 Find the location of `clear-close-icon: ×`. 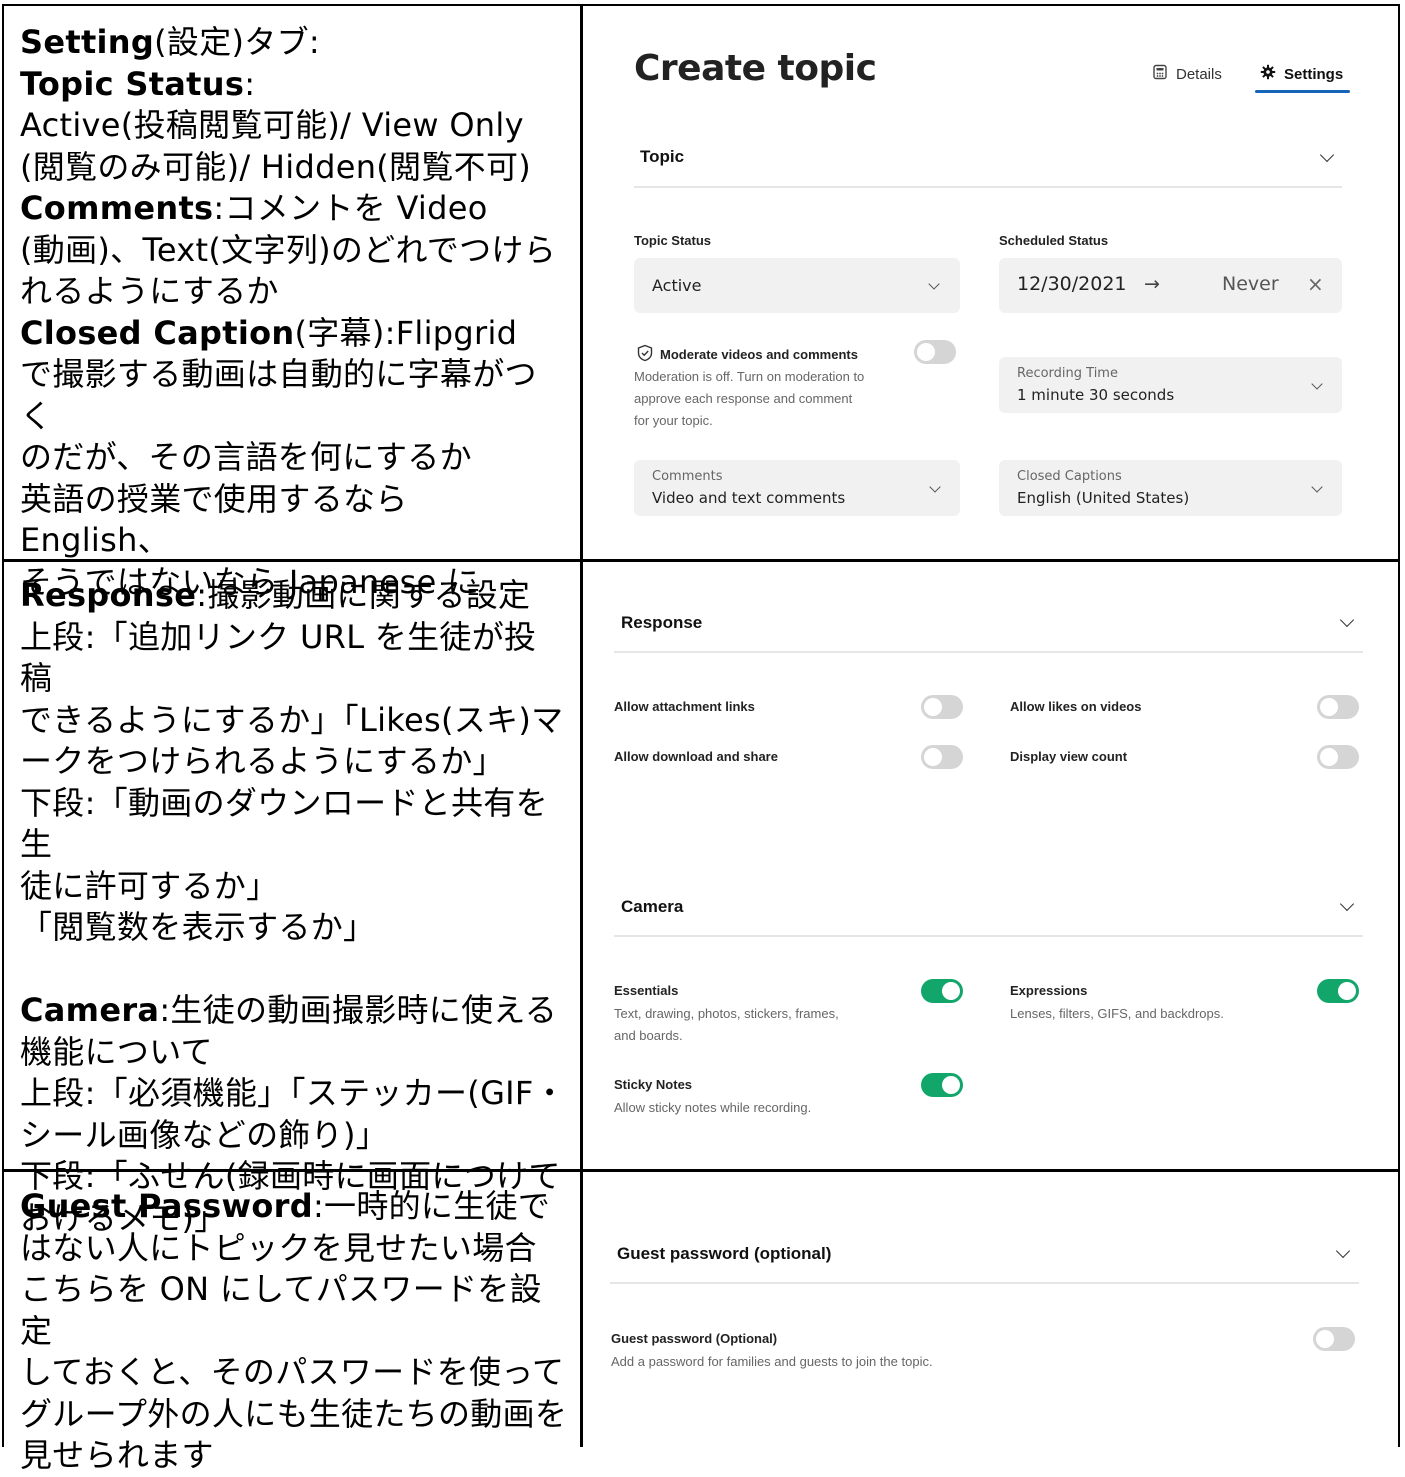

clear-close-icon: × is located at coordinates (1315, 284).